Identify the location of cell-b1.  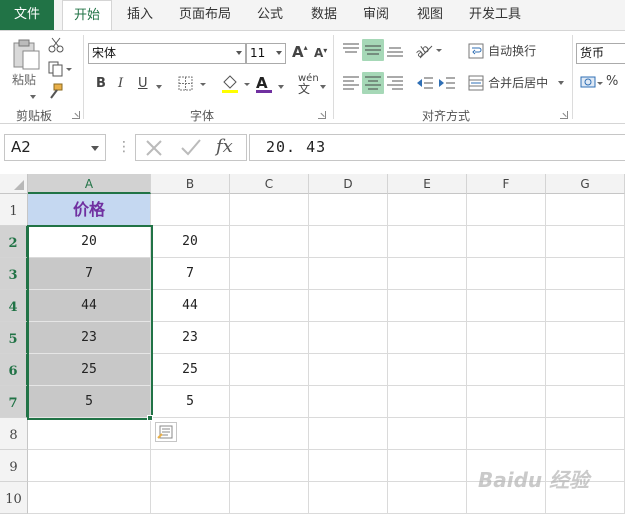
(190, 210).